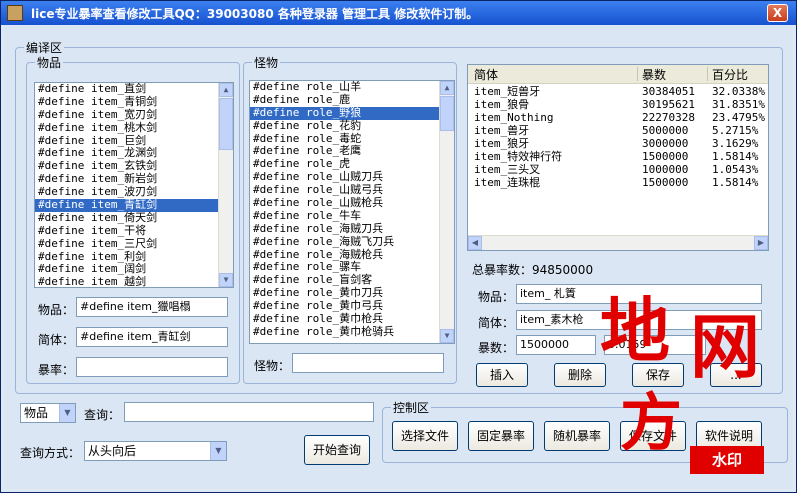 The height and width of the screenshot is (493, 797). I want to click on app-icon, so click(15, 13).